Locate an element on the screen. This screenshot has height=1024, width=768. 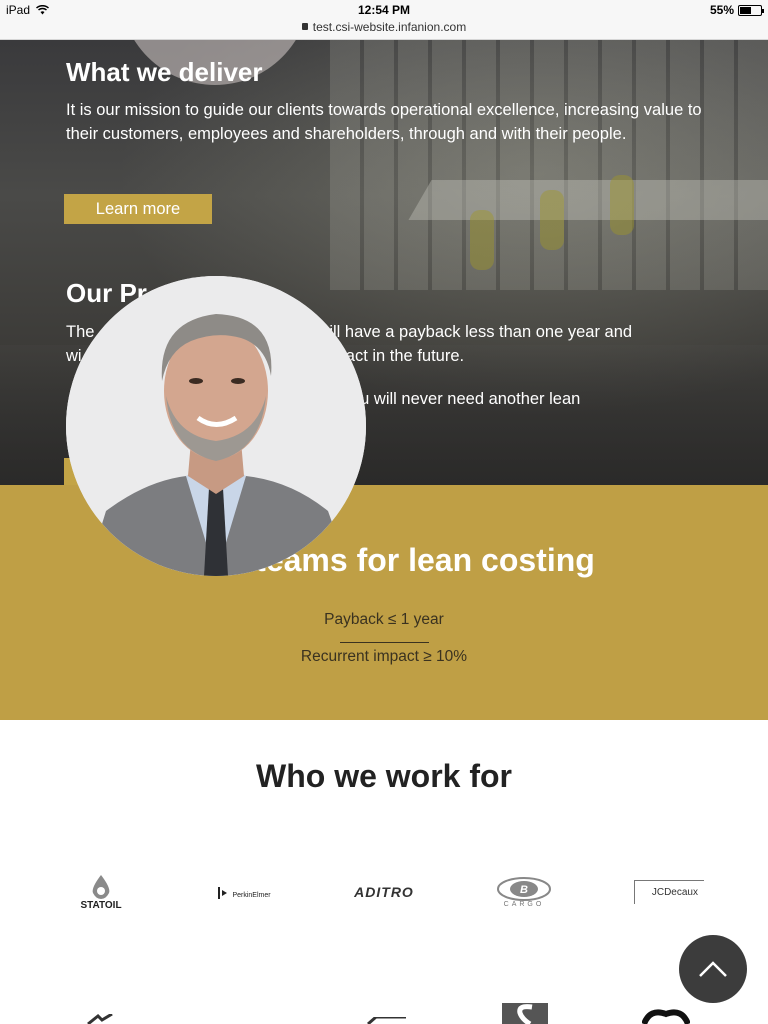
b-cargo-label: CARGO is located at coordinates (524, 904).